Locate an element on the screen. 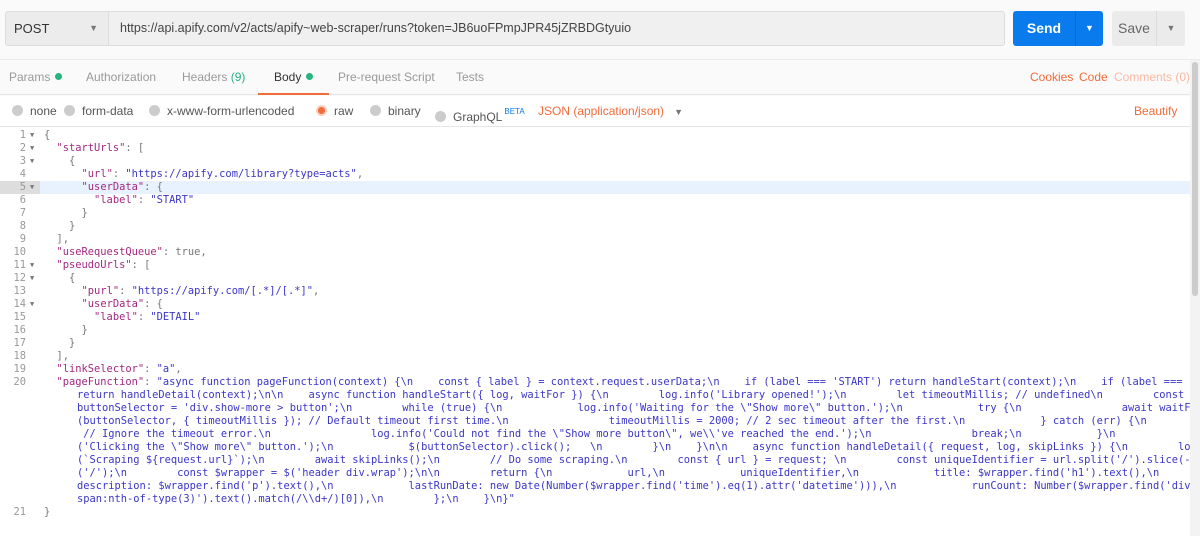 The image size is (1200, 536). json-punctuation: : [ is located at coordinates (141, 265).